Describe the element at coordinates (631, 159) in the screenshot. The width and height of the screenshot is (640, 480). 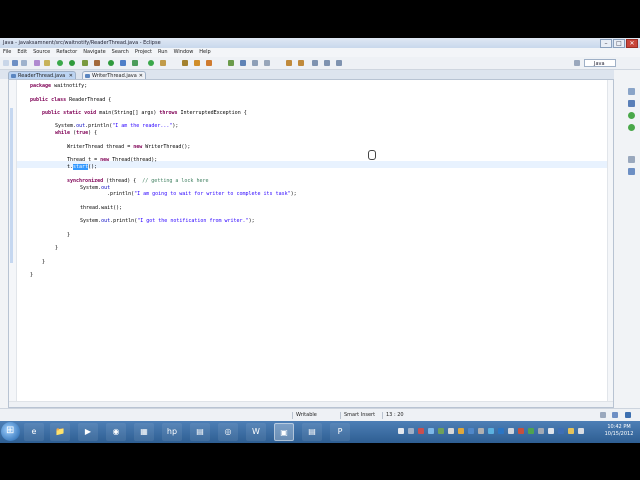
I see `view-menu-icon` at that location.